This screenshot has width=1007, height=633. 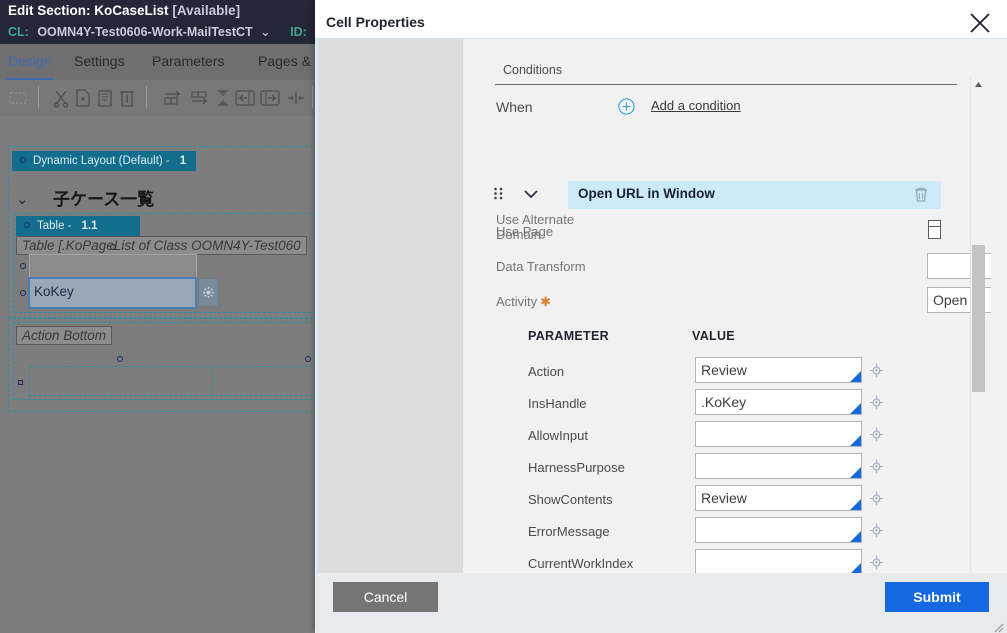 What do you see at coordinates (390, 306) in the screenshot?
I see `dialog-left-rail` at bounding box center [390, 306].